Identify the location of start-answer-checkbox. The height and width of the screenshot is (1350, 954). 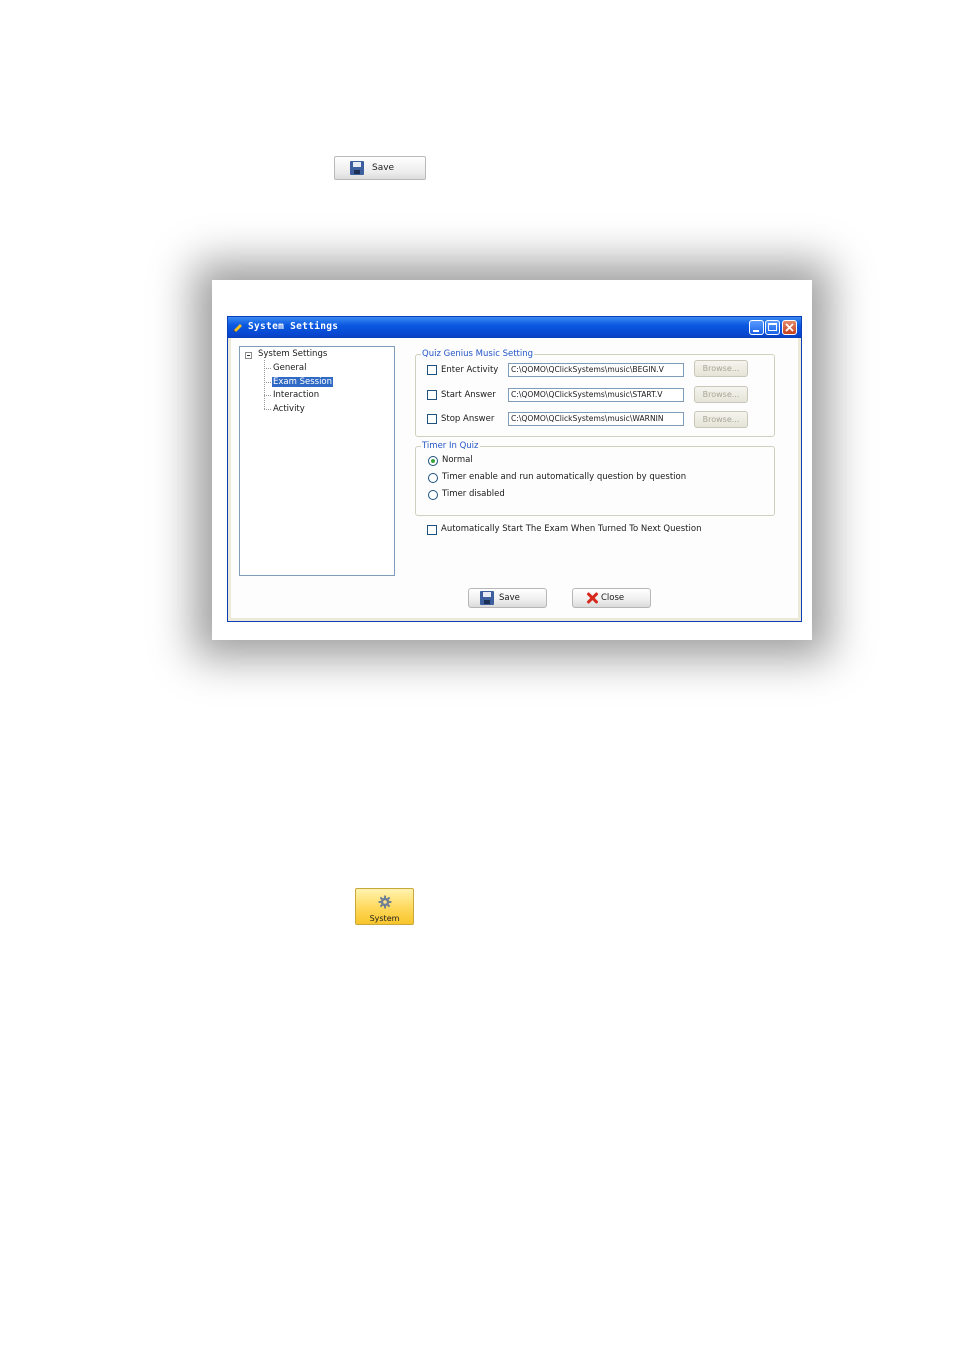
(432, 395).